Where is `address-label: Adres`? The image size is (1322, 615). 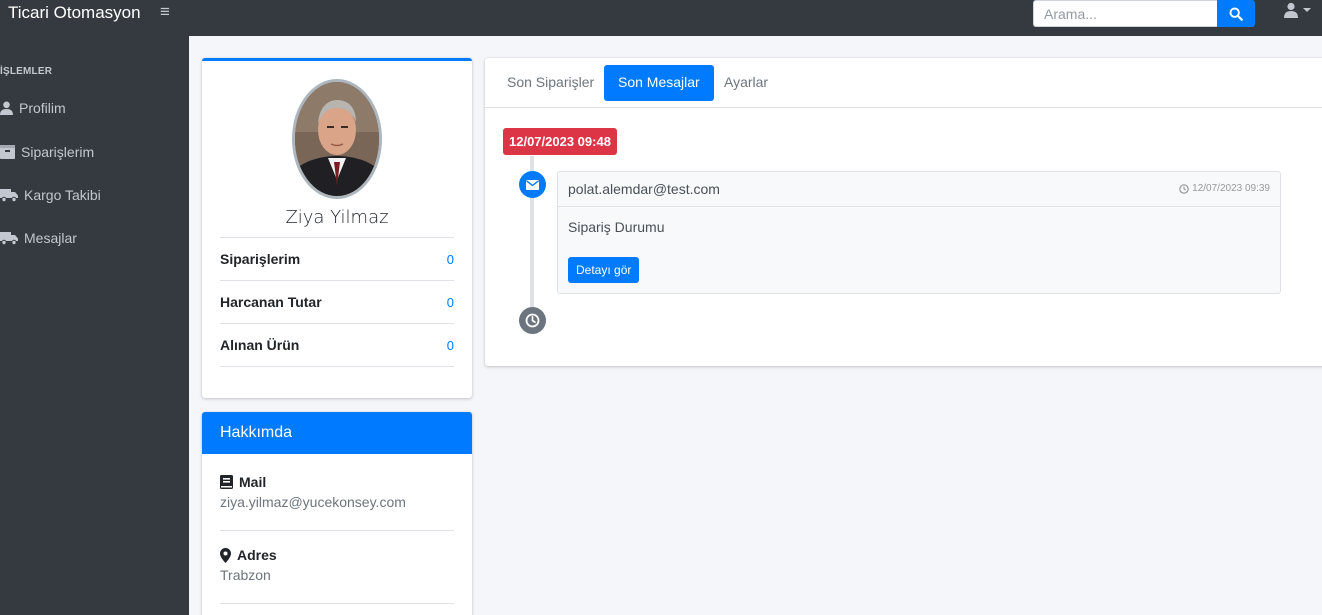 address-label: Adres is located at coordinates (257, 555).